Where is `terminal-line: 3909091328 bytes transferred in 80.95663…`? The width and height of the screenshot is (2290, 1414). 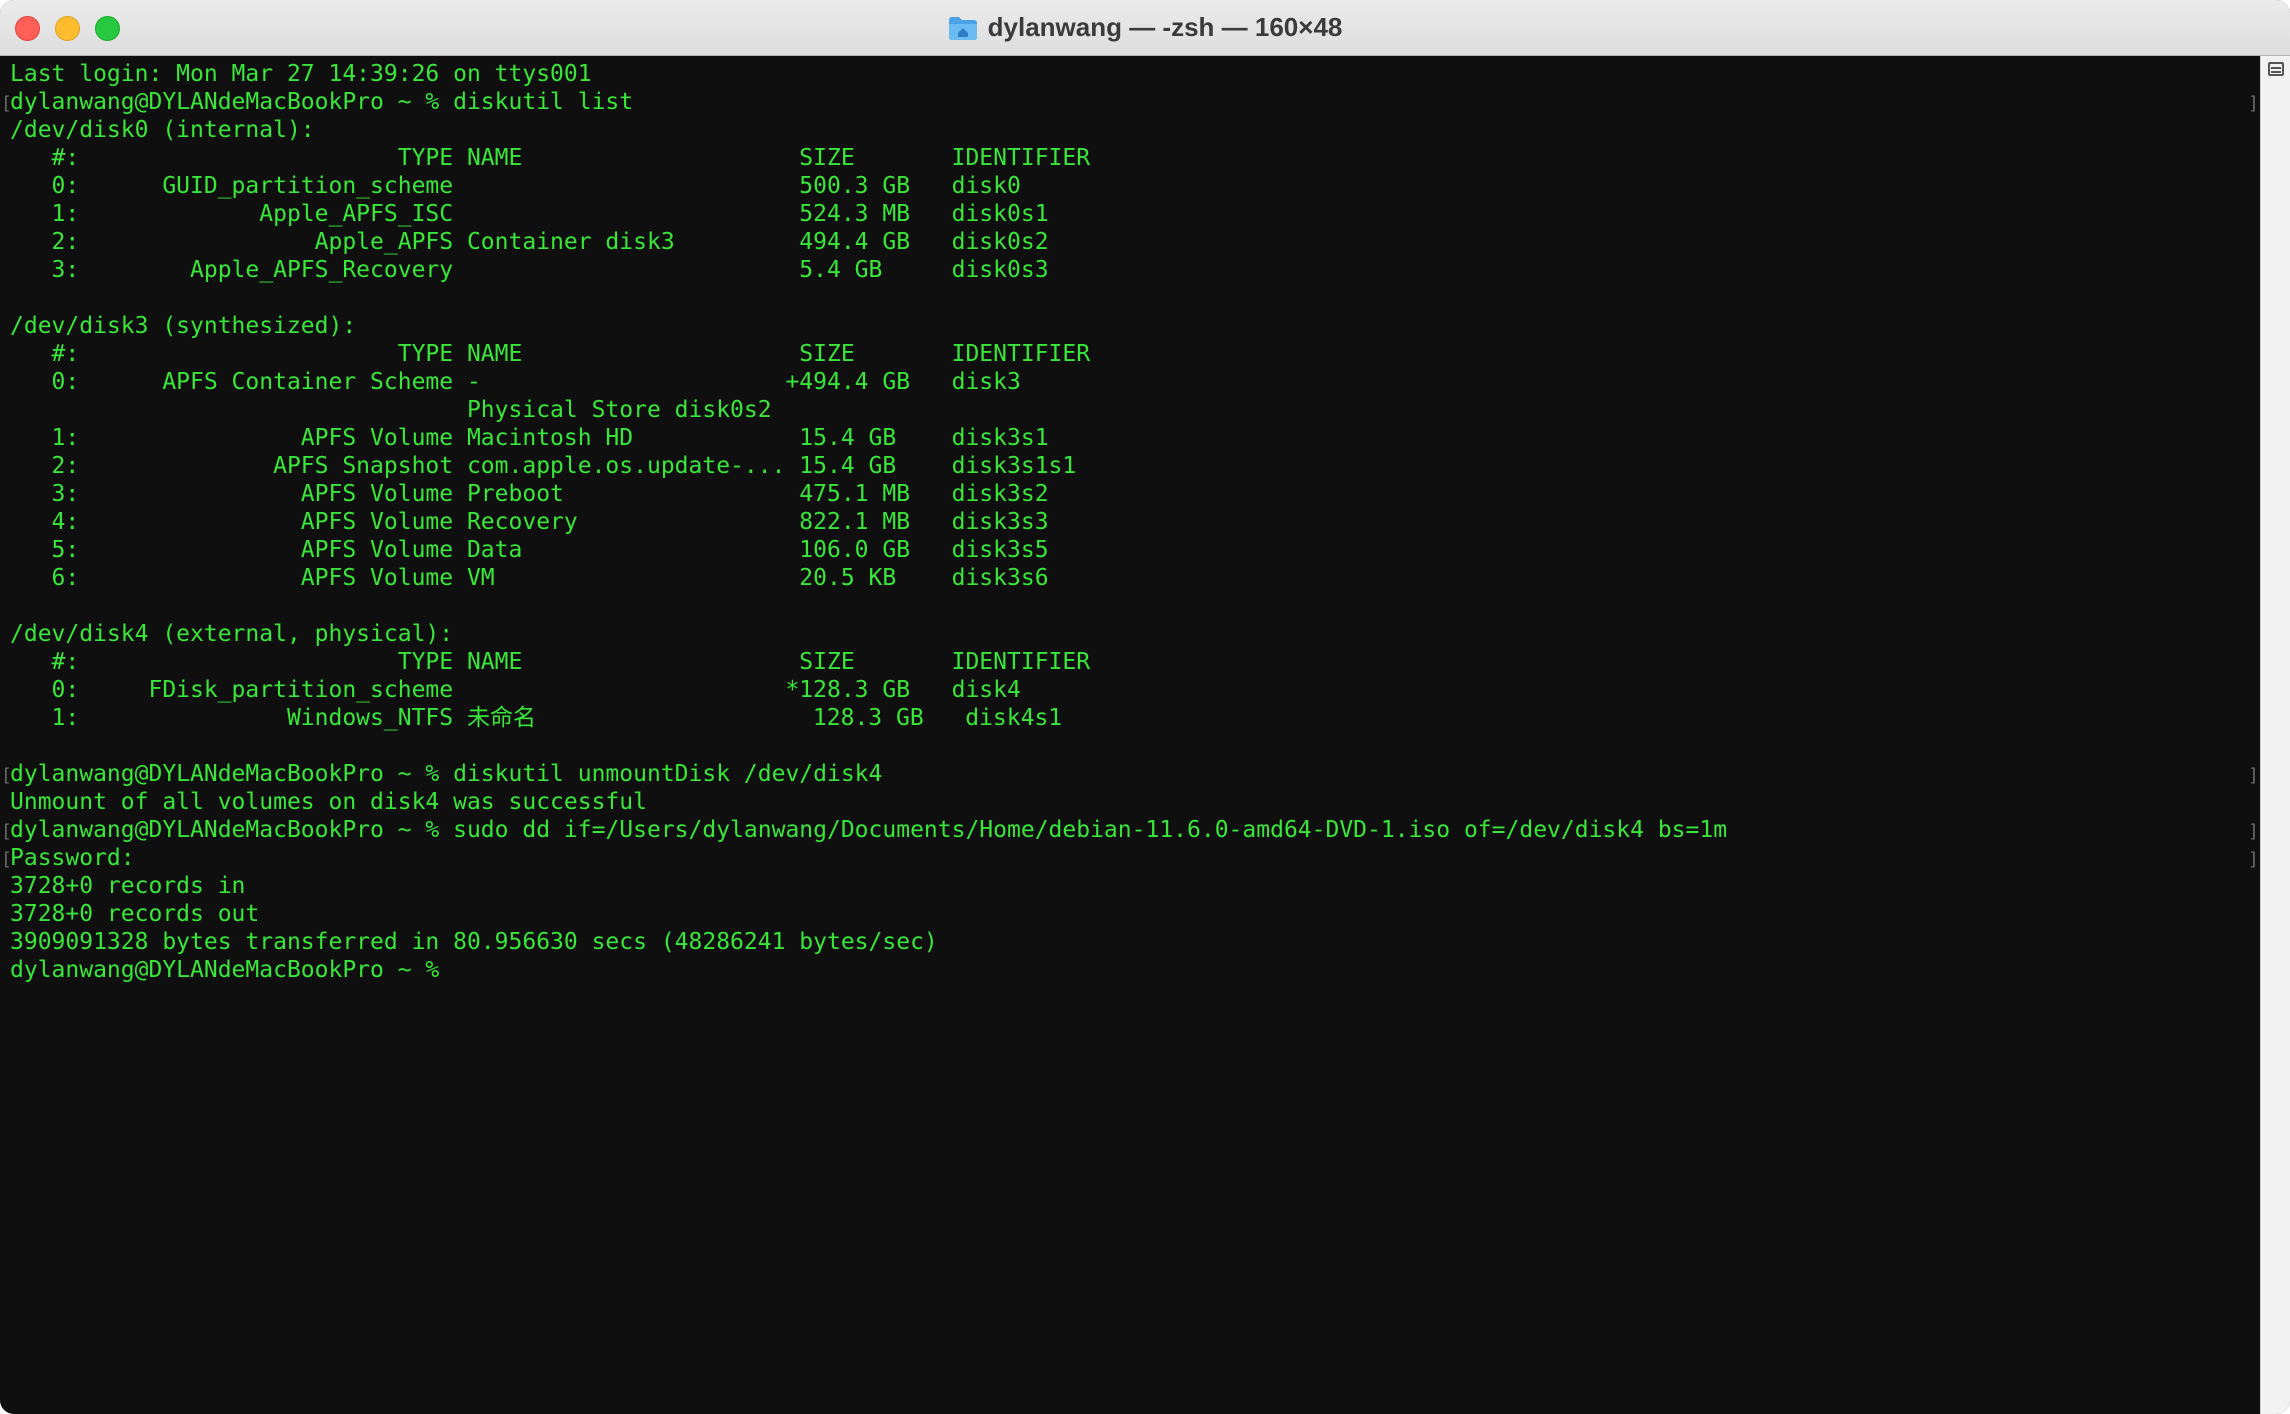
terminal-line: 3909091328 bytes transferred in 80.95663… is located at coordinates (1130, 942).